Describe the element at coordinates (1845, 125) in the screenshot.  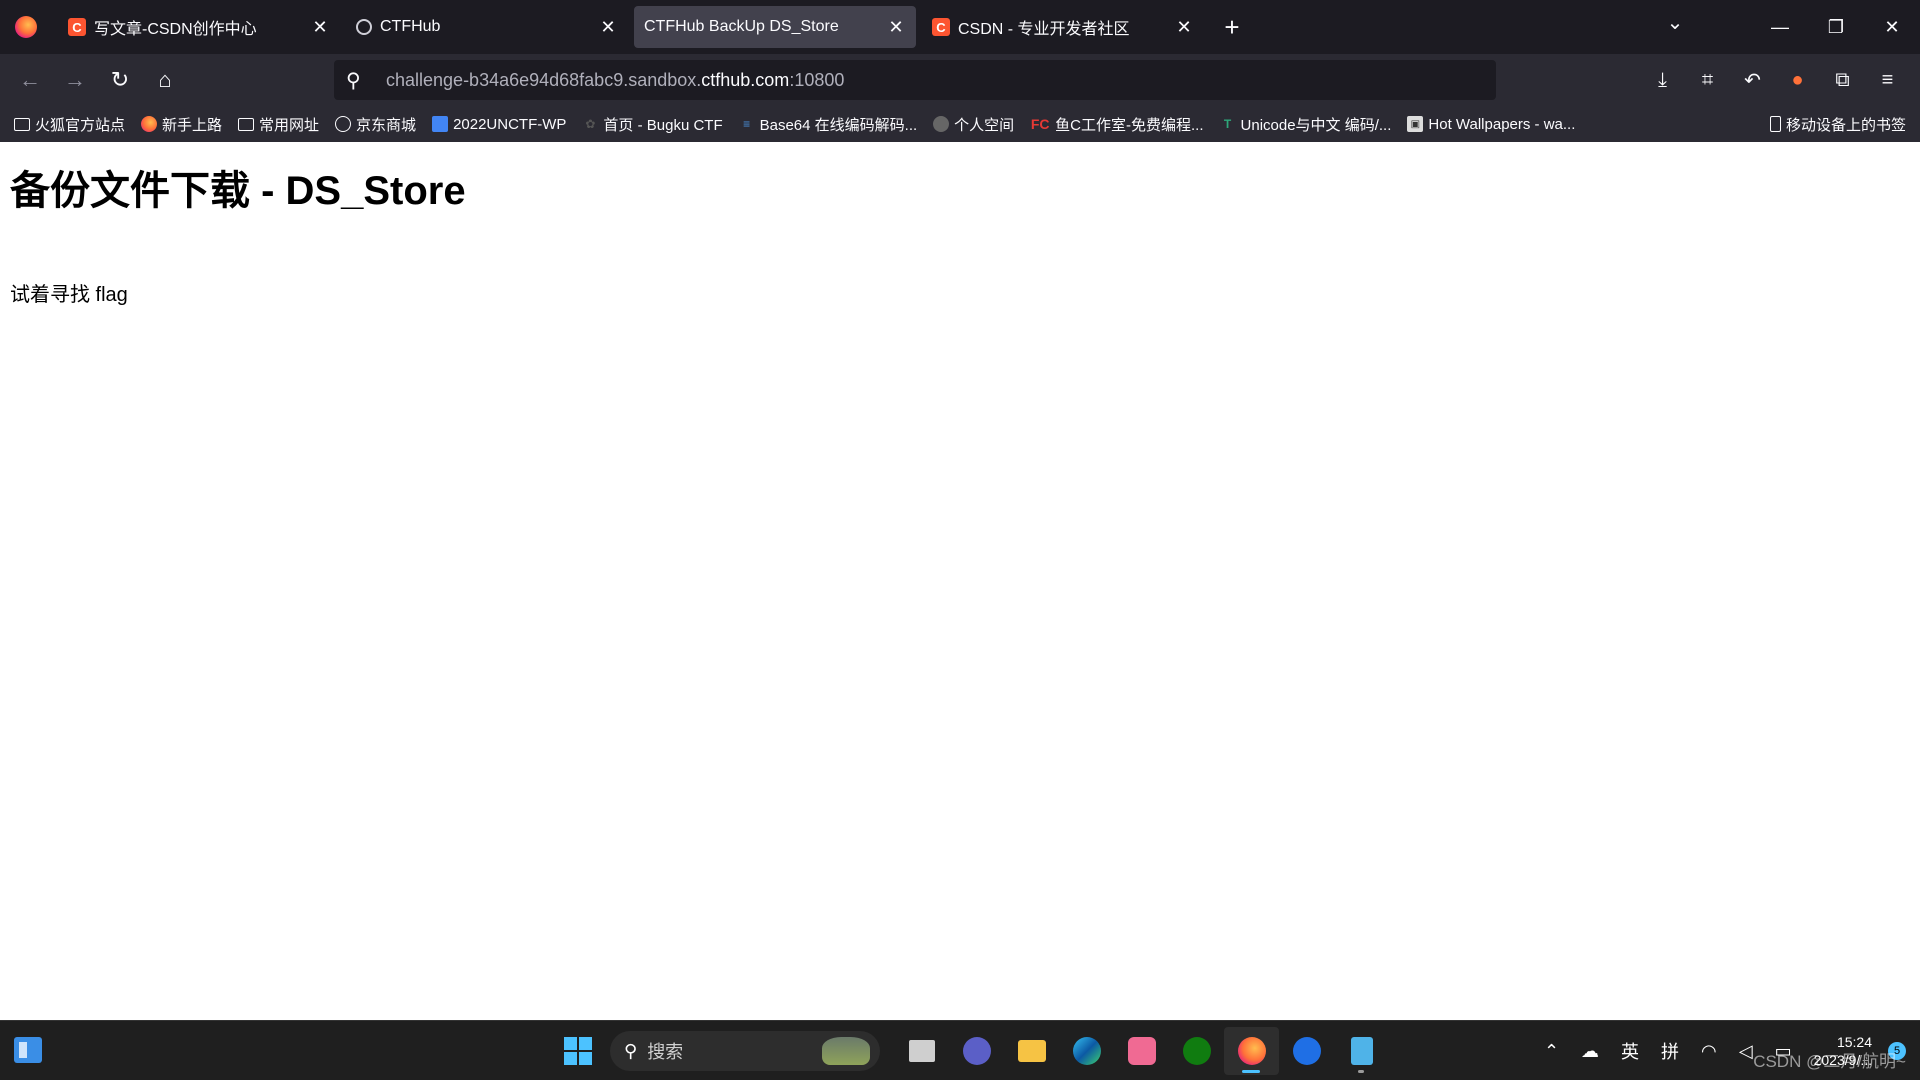
I see `mobile-bookmarks-label: 移动设备上的书签` at that location.